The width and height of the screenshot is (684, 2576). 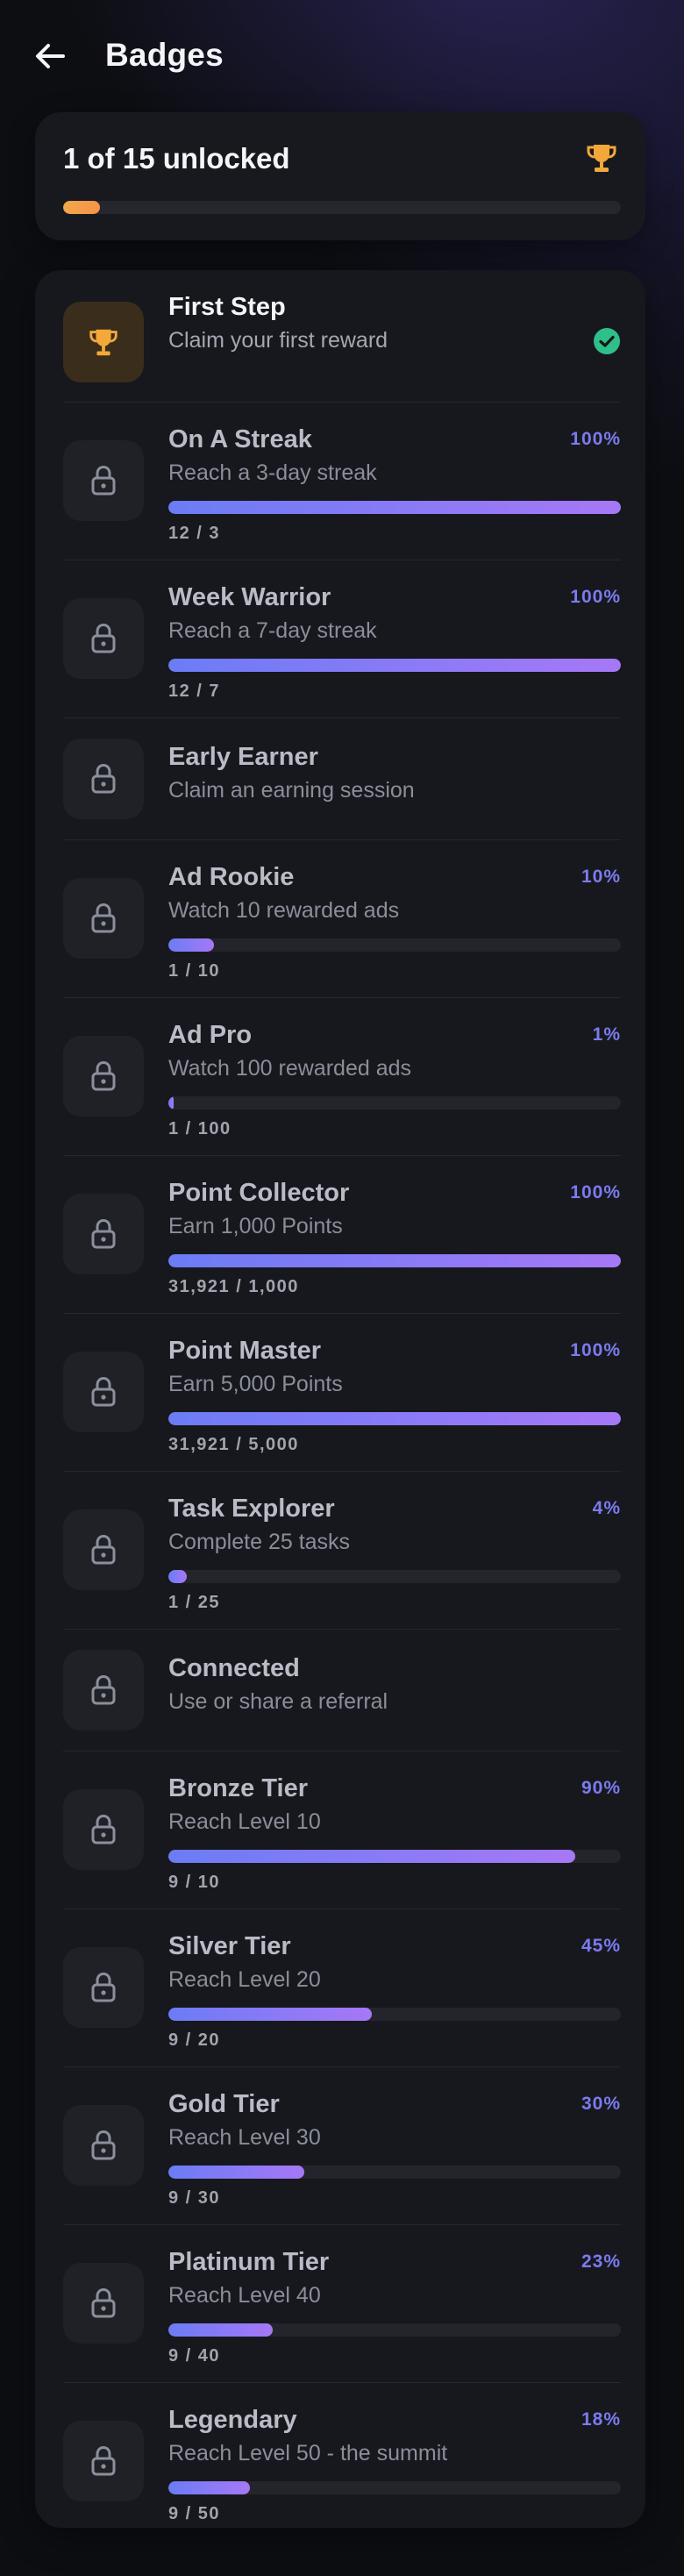 I want to click on badge-description: Use or share a referral, so click(x=278, y=1702).